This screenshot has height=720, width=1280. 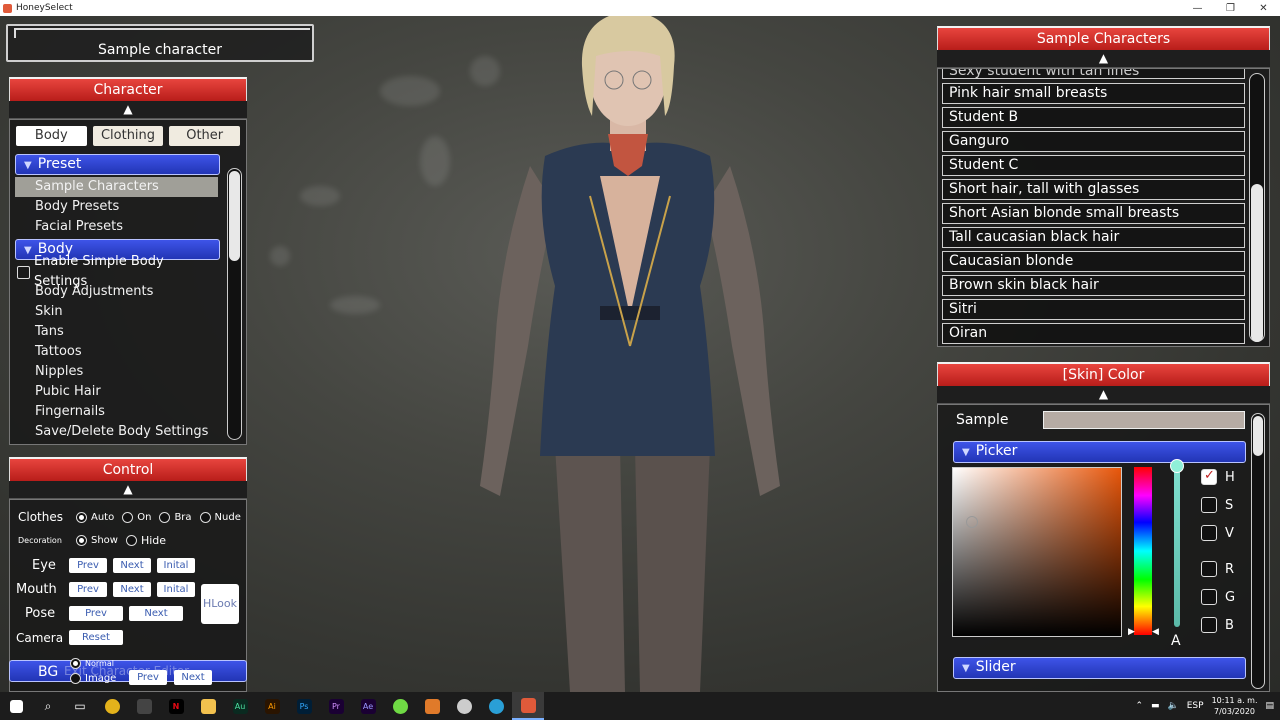 I want to click on menu-item-sample-characters: Sample Characters, so click(x=116, y=187).